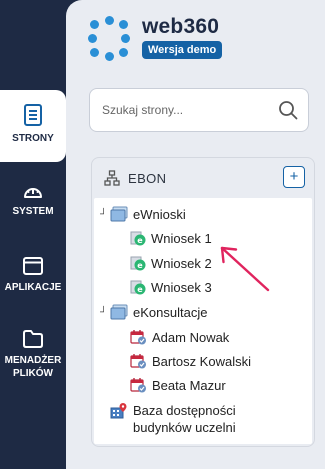  Describe the element at coordinates (181, 238) in the screenshot. I see `tree-node-label: Wniosek 1` at that location.